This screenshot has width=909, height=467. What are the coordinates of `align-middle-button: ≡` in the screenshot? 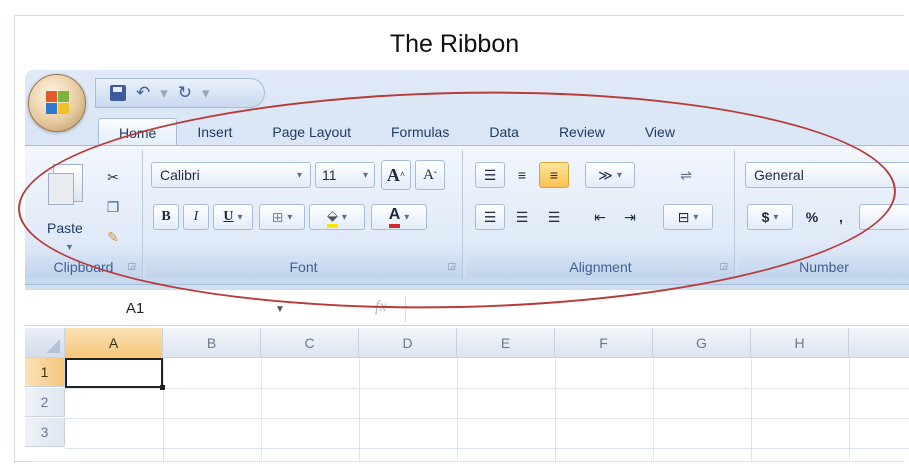 It's located at (522, 175).